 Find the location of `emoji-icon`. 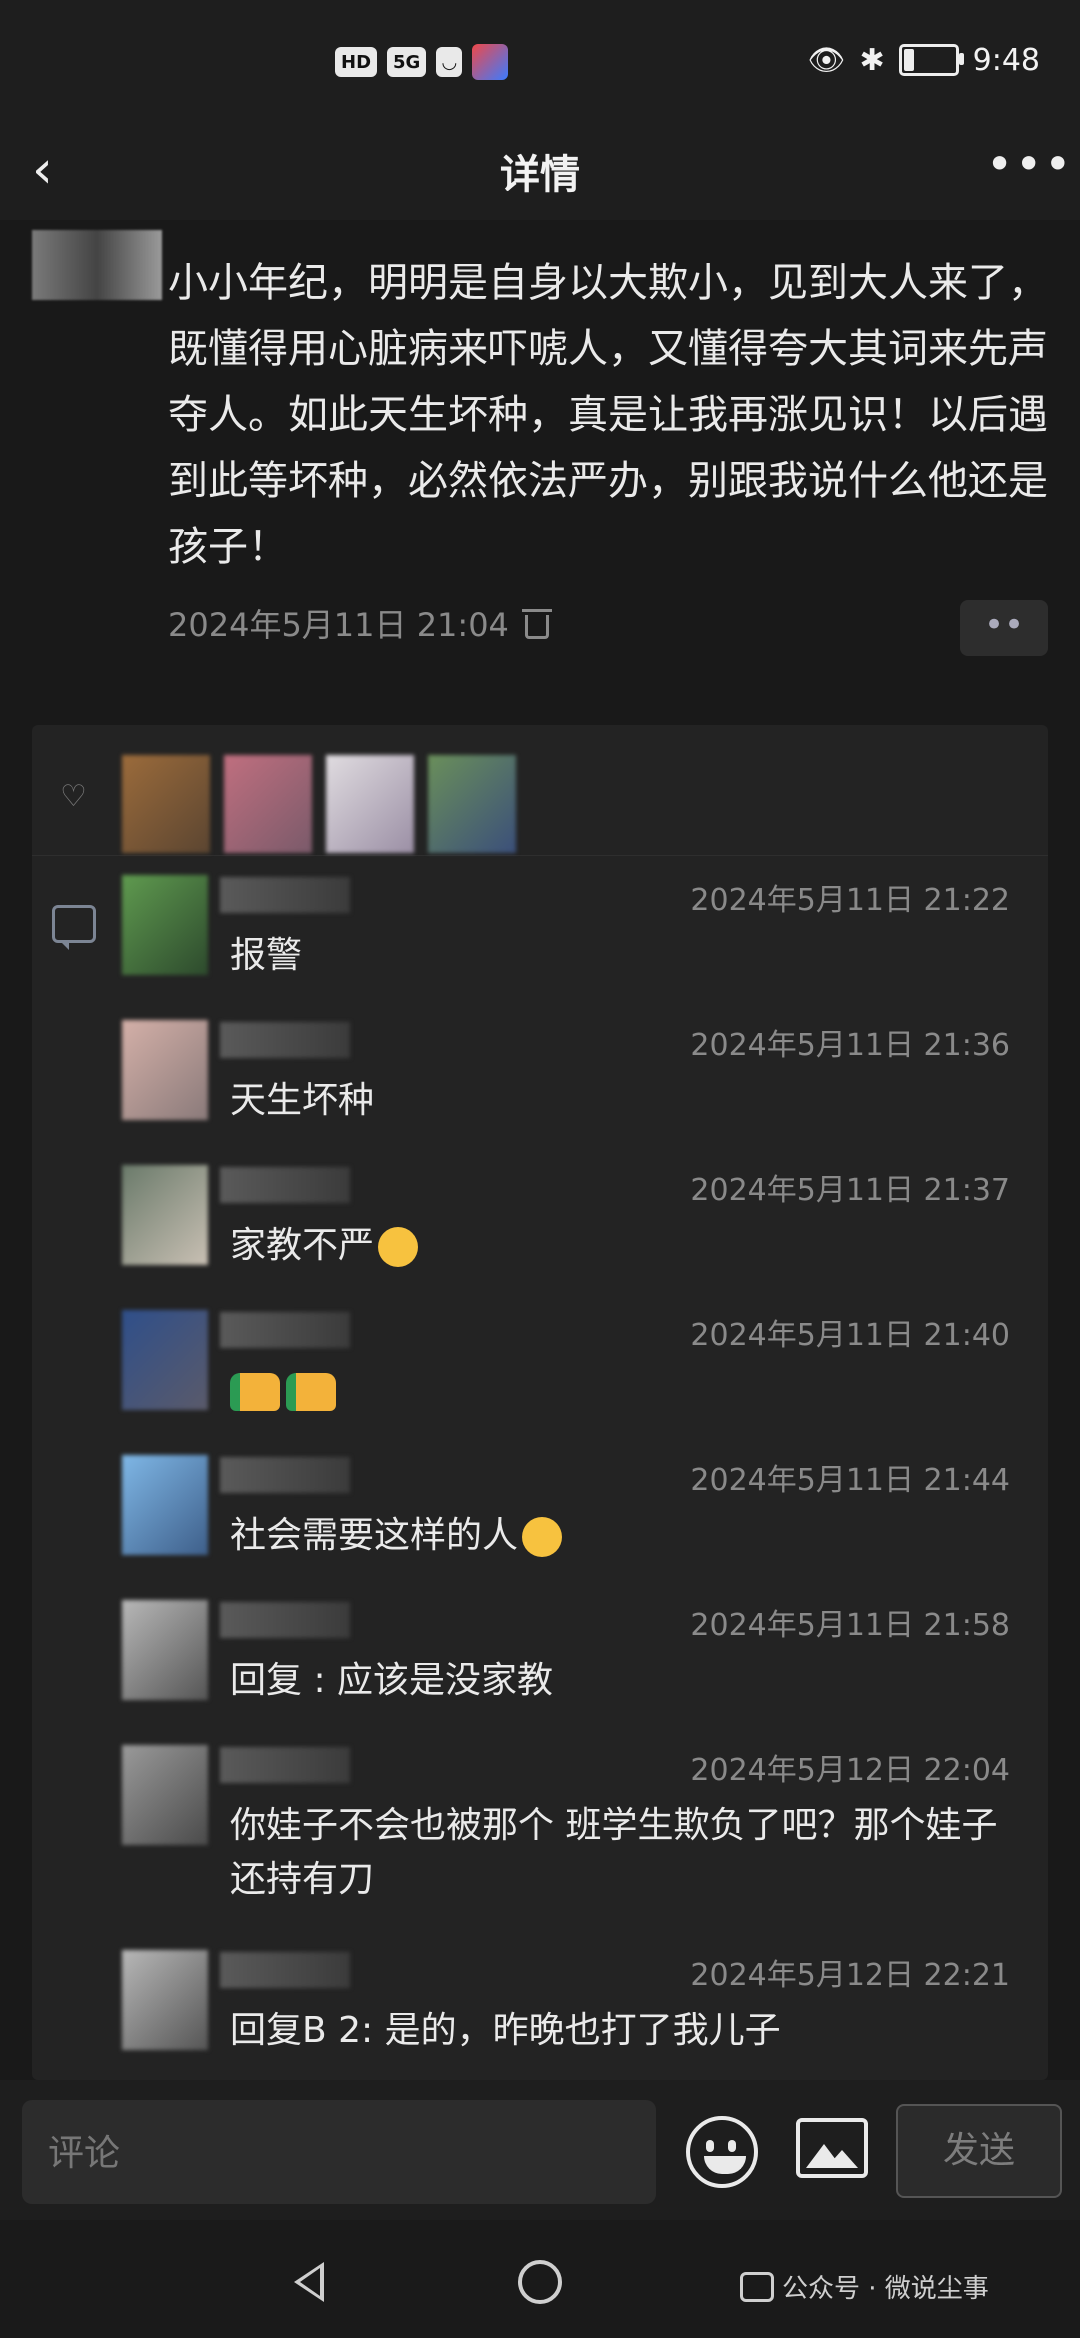

emoji-icon is located at coordinates (722, 2152).